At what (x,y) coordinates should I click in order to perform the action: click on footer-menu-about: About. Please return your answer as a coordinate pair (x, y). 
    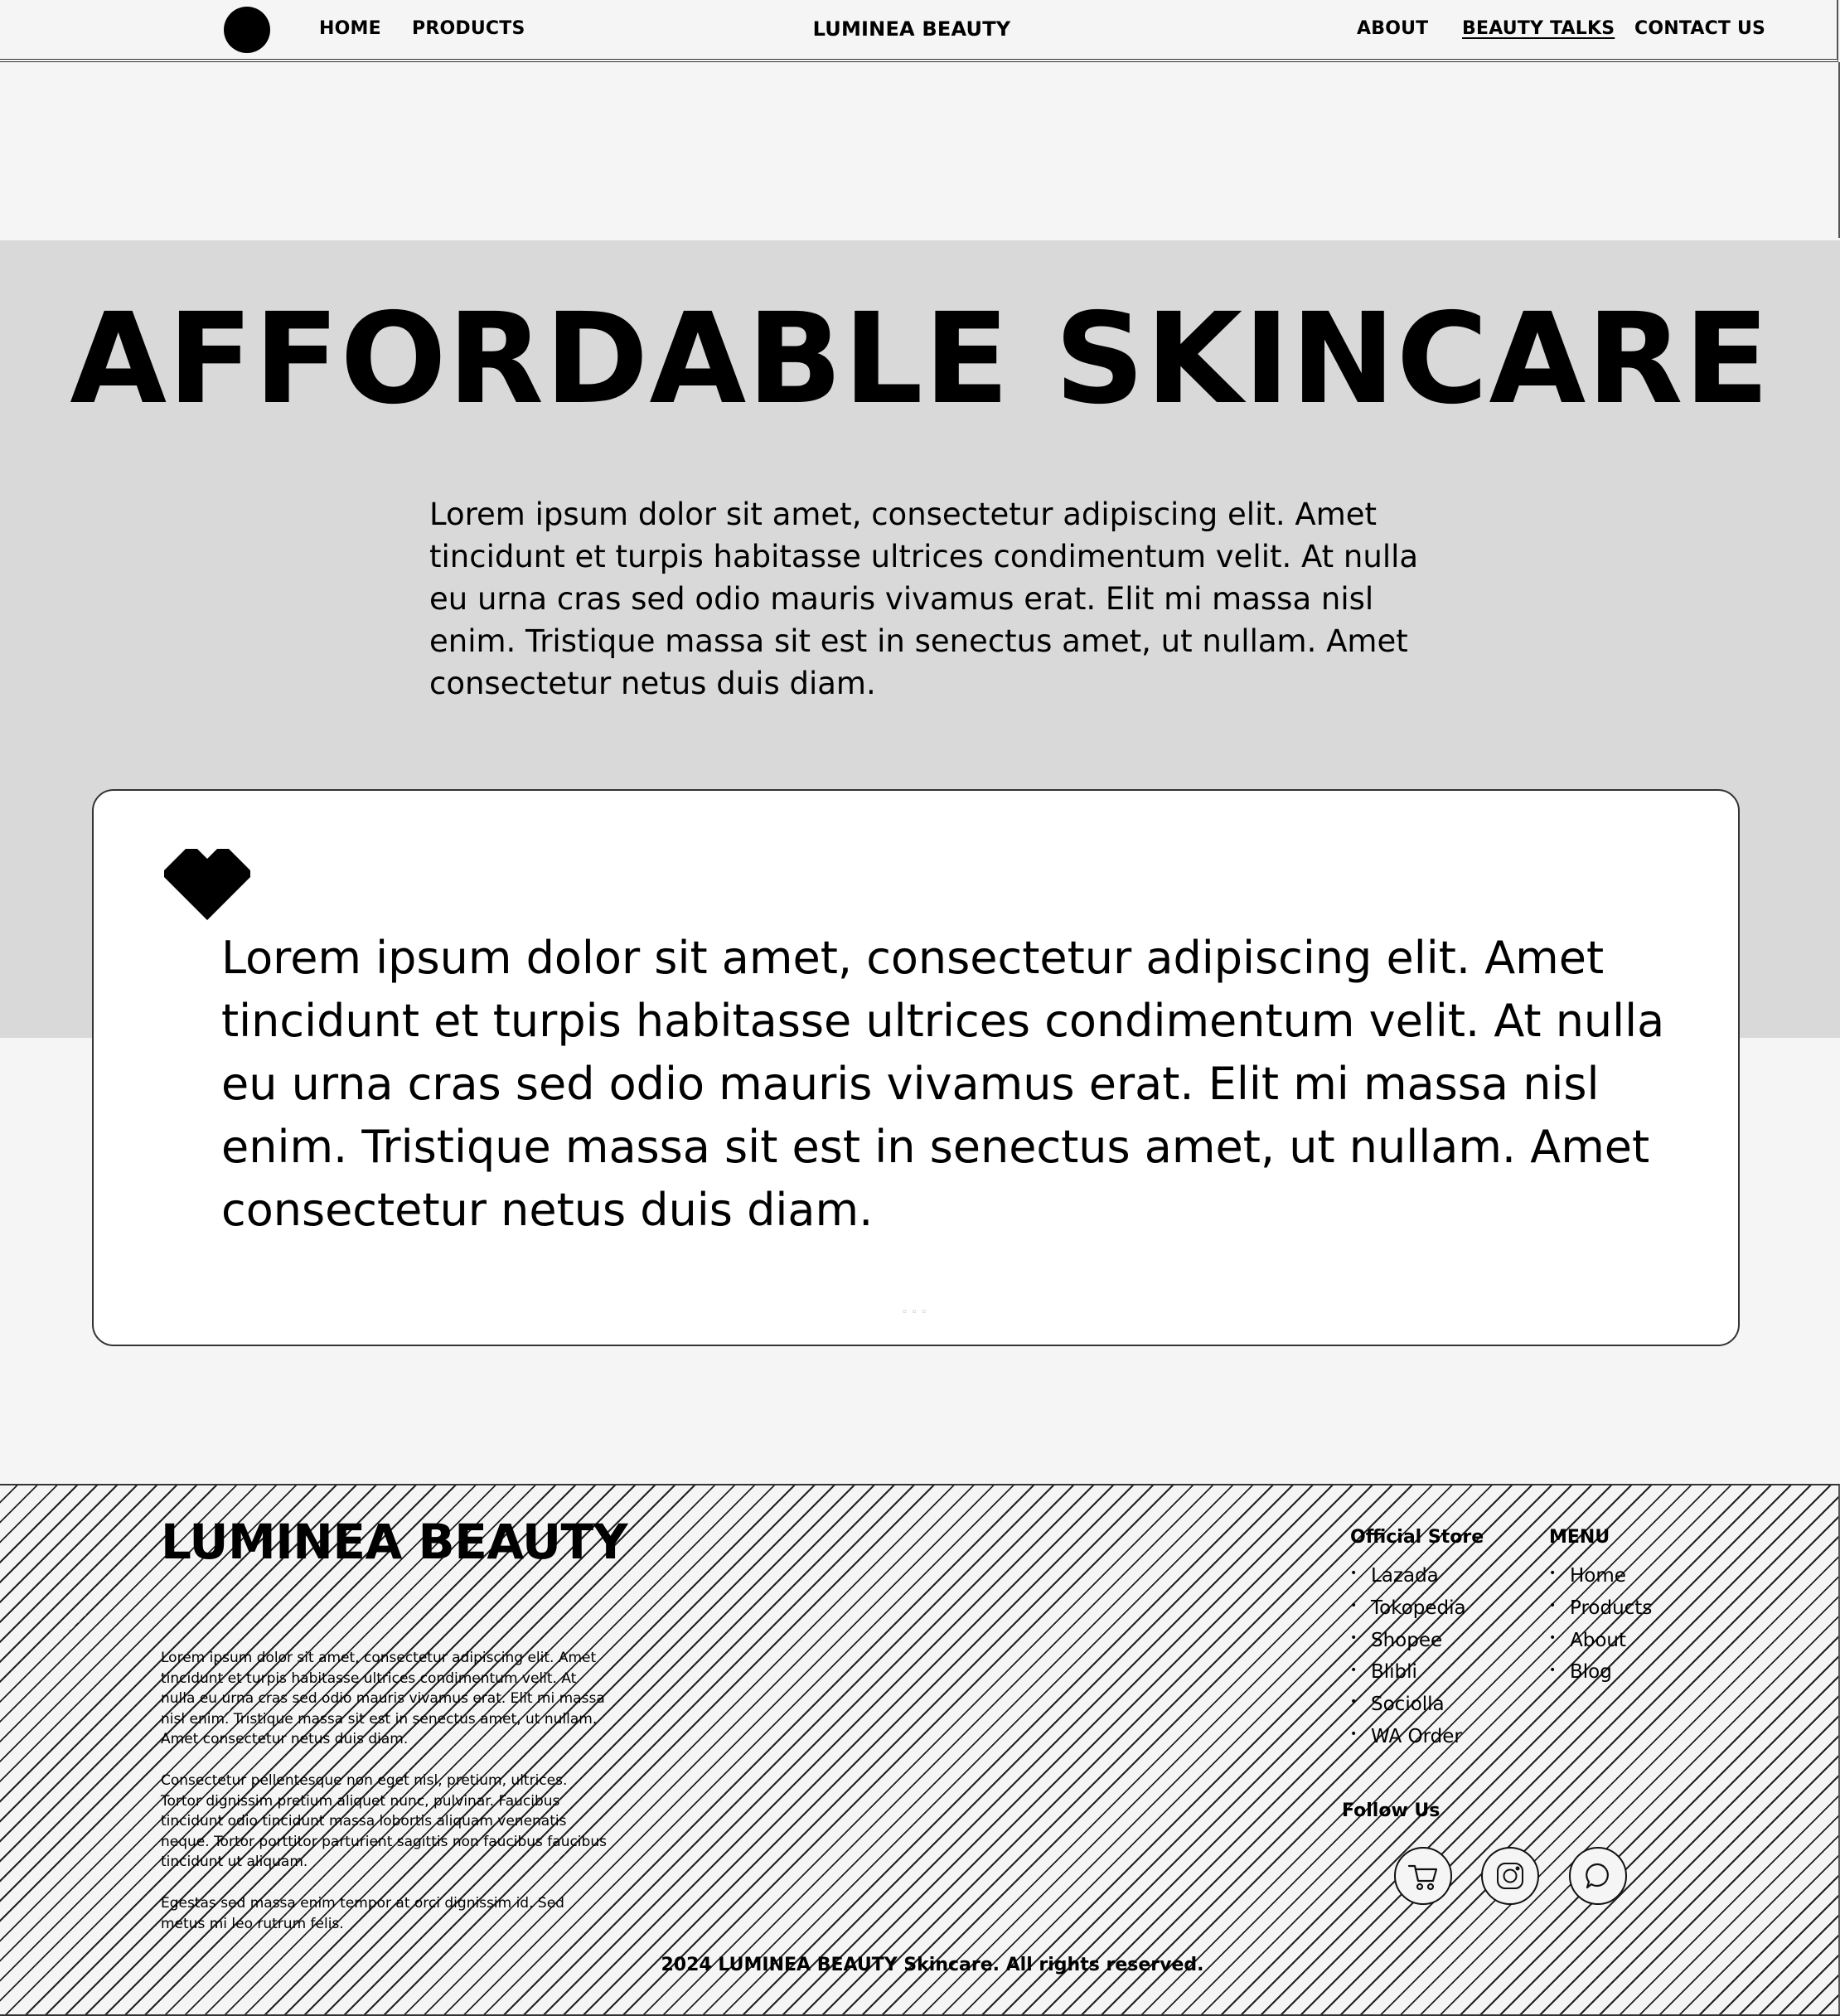
    Looking at the image, I should click on (1600, 1641).